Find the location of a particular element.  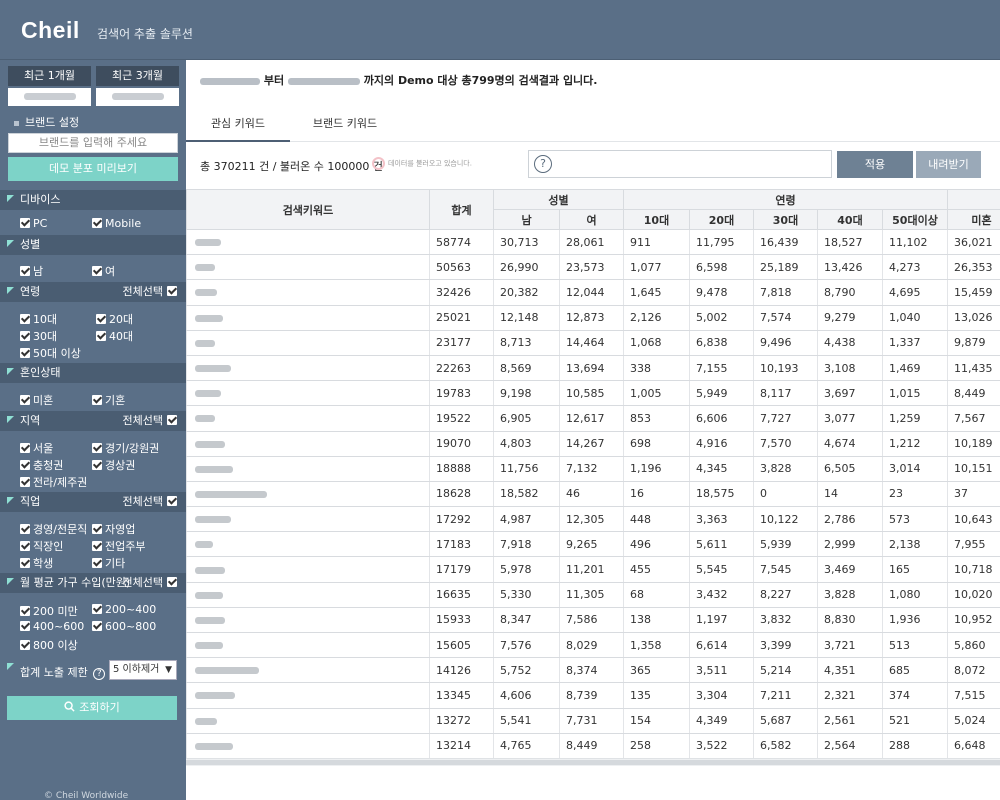

checkbox-jeolla: 전라/제주권 is located at coordinates (53, 482).